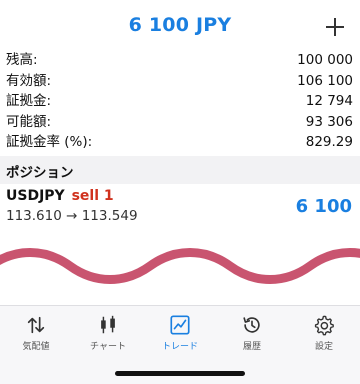 This screenshot has width=360, height=384. I want to click on tab-quotes: 気配値, so click(36, 334).